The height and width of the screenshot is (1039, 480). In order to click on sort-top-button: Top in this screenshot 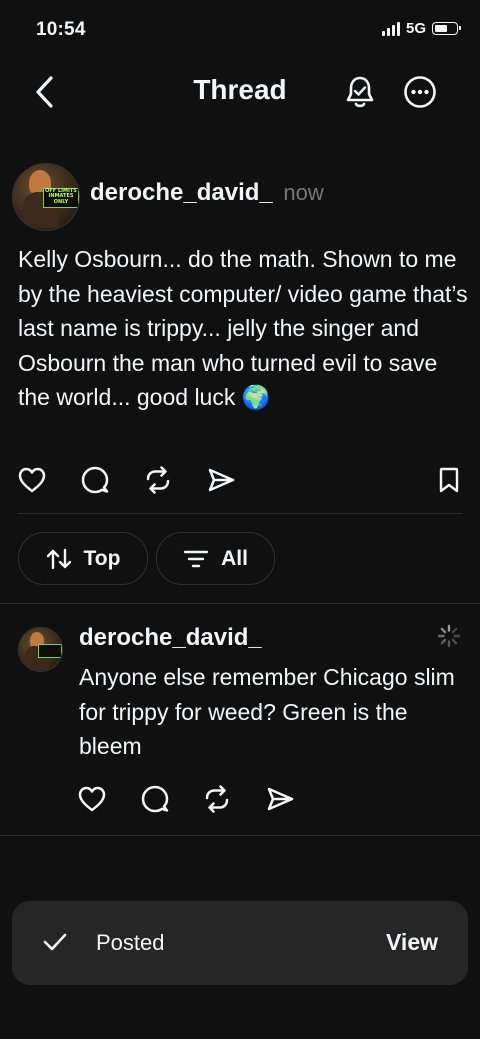, I will do `click(83, 558)`.